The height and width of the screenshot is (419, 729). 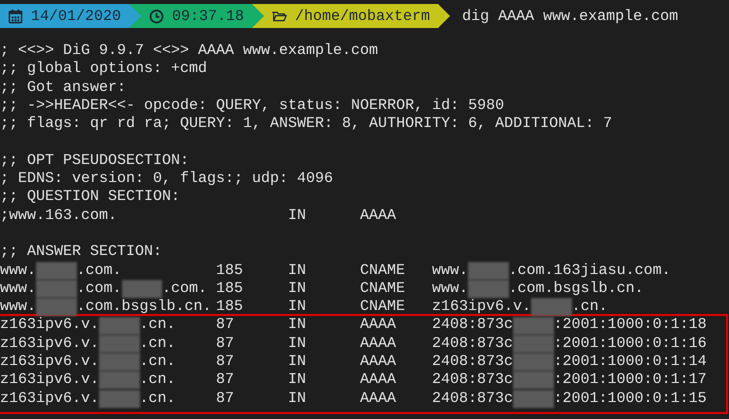 What do you see at coordinates (570, 16) in the screenshot?
I see `command-text: dig AAAA www.example.com` at bounding box center [570, 16].